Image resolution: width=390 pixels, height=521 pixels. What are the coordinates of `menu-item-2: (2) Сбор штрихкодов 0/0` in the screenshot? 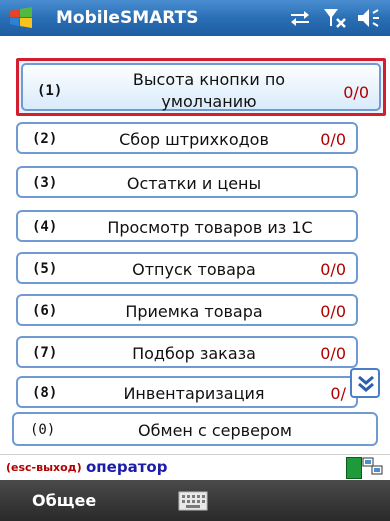 It's located at (187, 138).